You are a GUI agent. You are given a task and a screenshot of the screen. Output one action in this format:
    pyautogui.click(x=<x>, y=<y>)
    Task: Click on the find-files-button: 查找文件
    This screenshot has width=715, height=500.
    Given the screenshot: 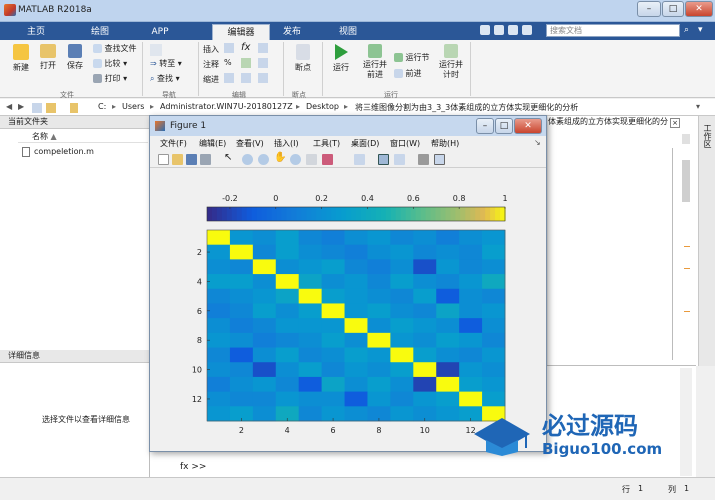 What is the action you would take?
    pyautogui.click(x=115, y=48)
    